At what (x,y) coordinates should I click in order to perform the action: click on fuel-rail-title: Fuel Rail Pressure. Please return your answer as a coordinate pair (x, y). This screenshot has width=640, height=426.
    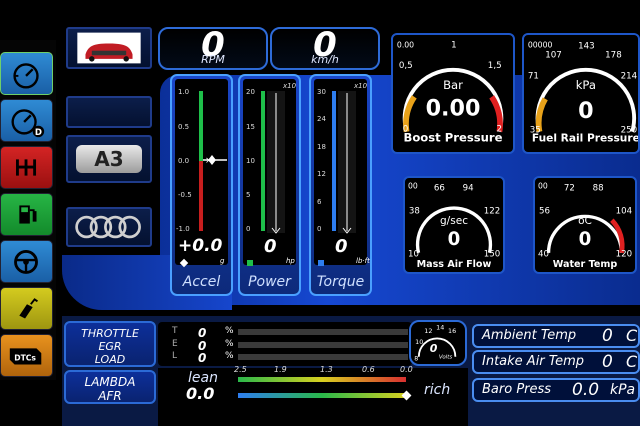
    Looking at the image, I should click on (585, 137).